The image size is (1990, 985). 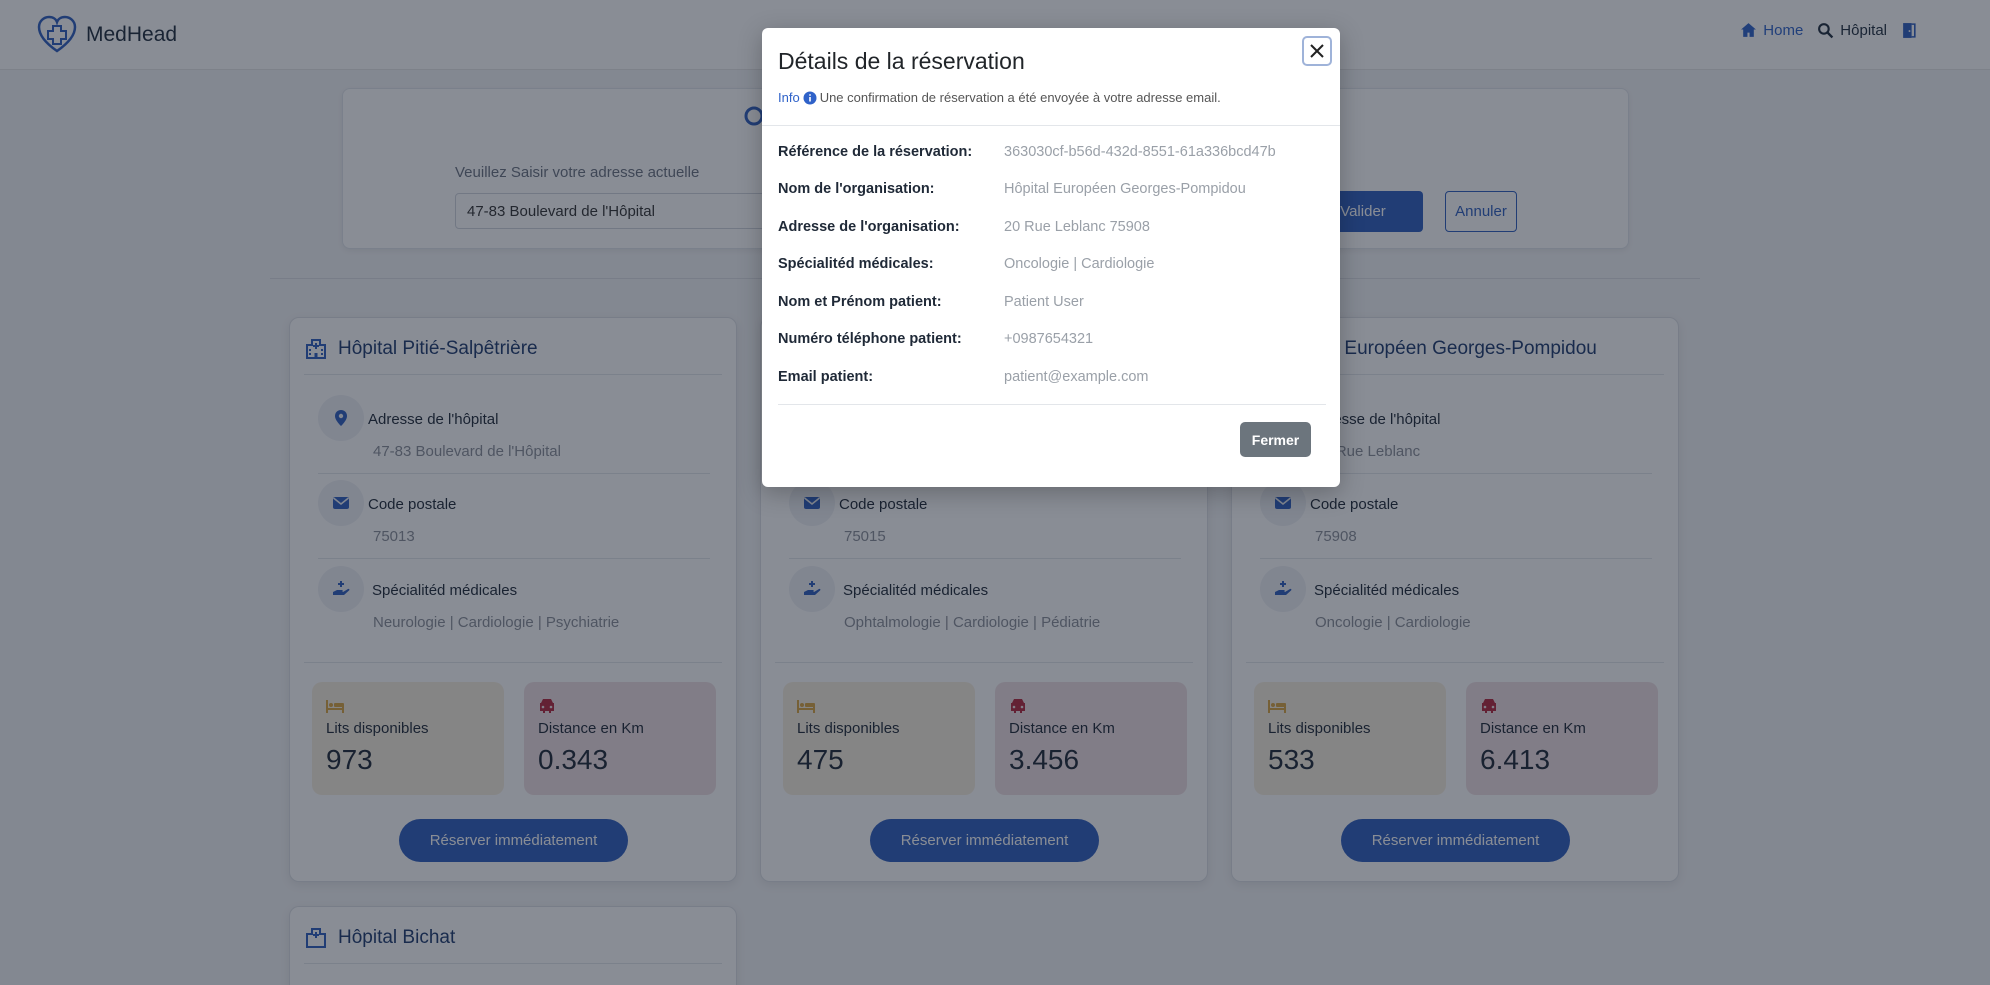 I want to click on detail-value: Oncologie | Cardiologie, so click(x=1079, y=264).